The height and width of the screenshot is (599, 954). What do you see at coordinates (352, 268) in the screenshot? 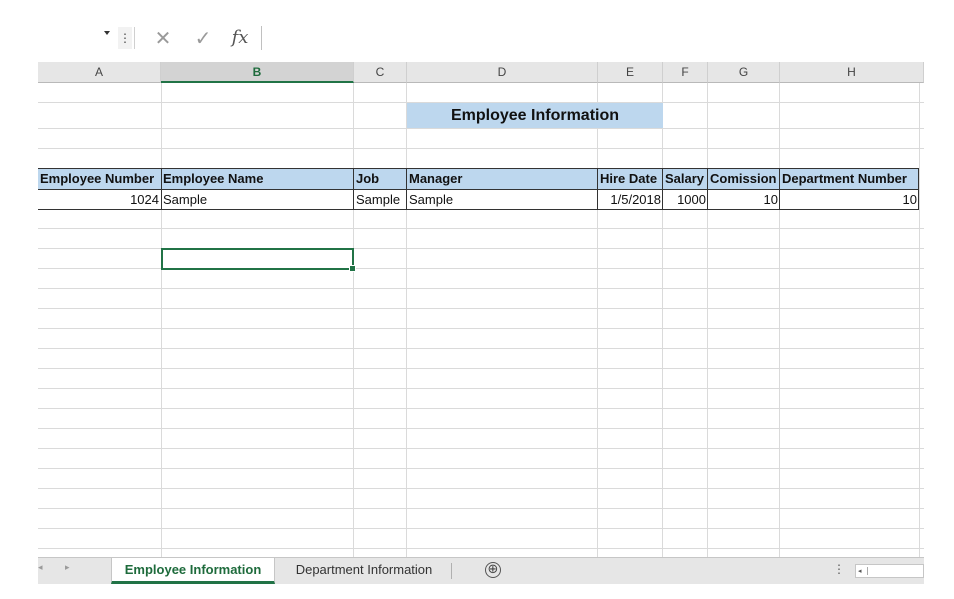
I see `fill-handle` at bounding box center [352, 268].